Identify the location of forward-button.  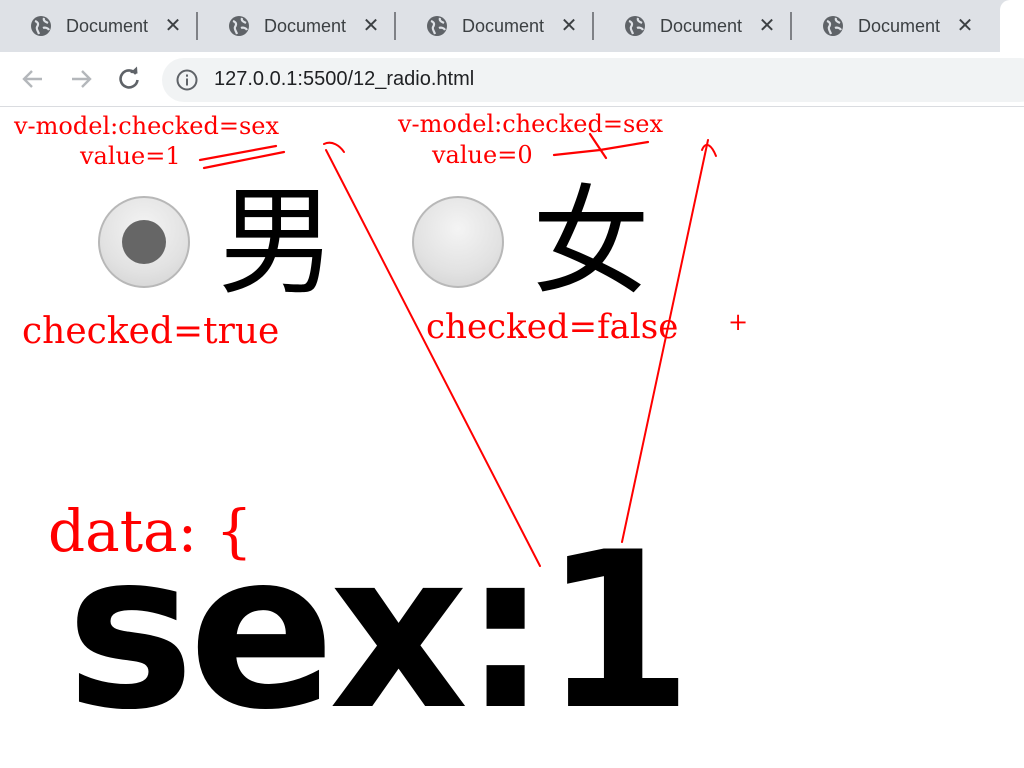
(81, 79).